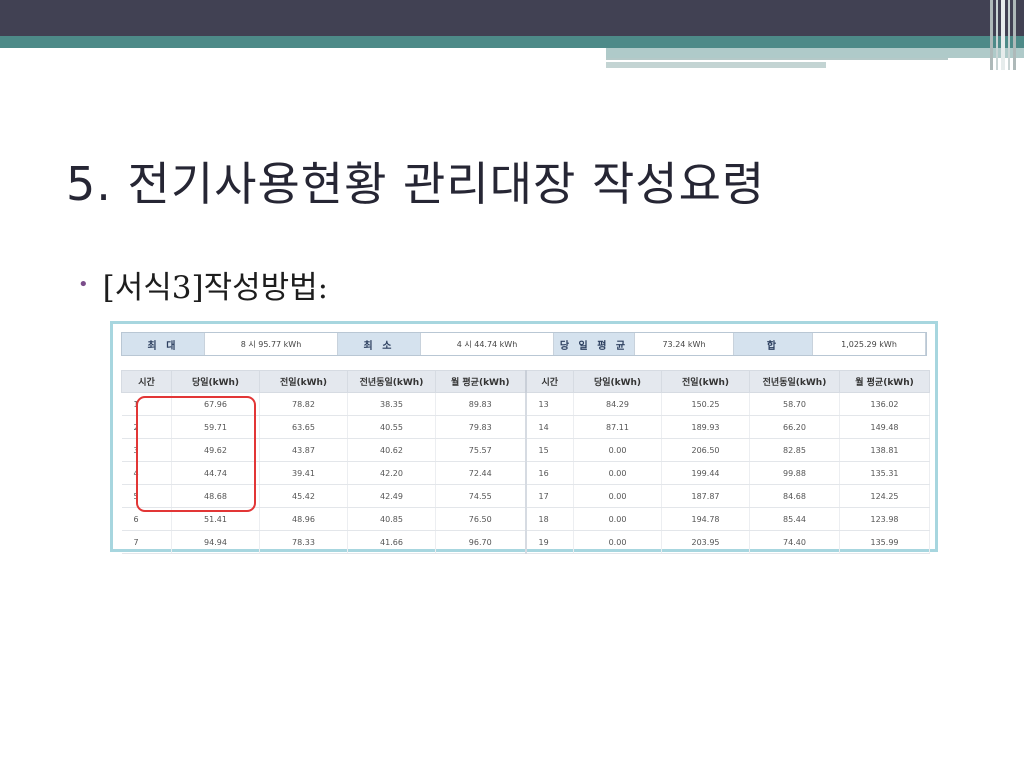 Image resolution: width=1024 pixels, height=768 pixels. What do you see at coordinates (271, 344) in the screenshot?
I see `summary-max-value: 8 시 95.77 kWh` at bounding box center [271, 344].